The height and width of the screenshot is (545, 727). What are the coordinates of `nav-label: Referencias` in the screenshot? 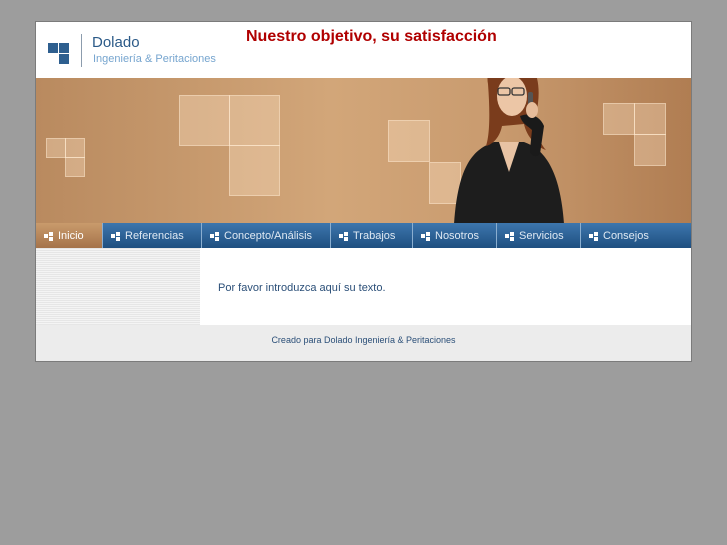 It's located at (154, 235).